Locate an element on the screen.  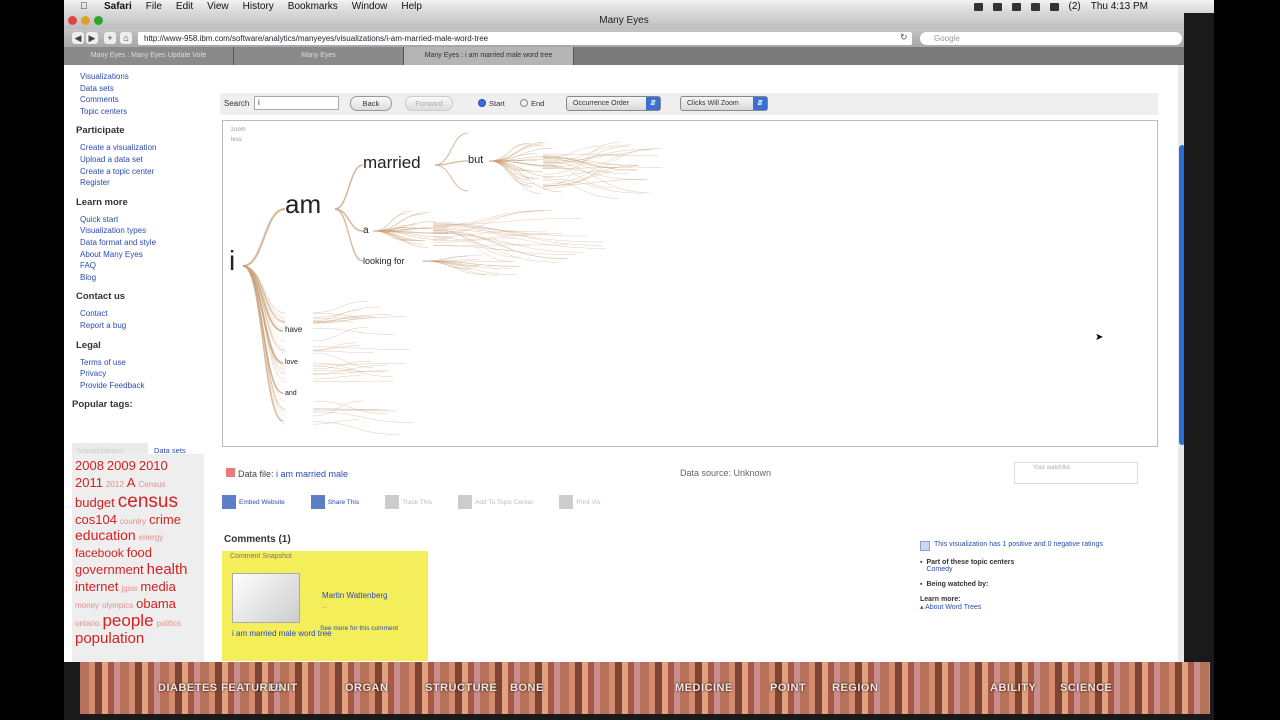
sidebar-link: Visualization types is located at coordinates (137, 231).